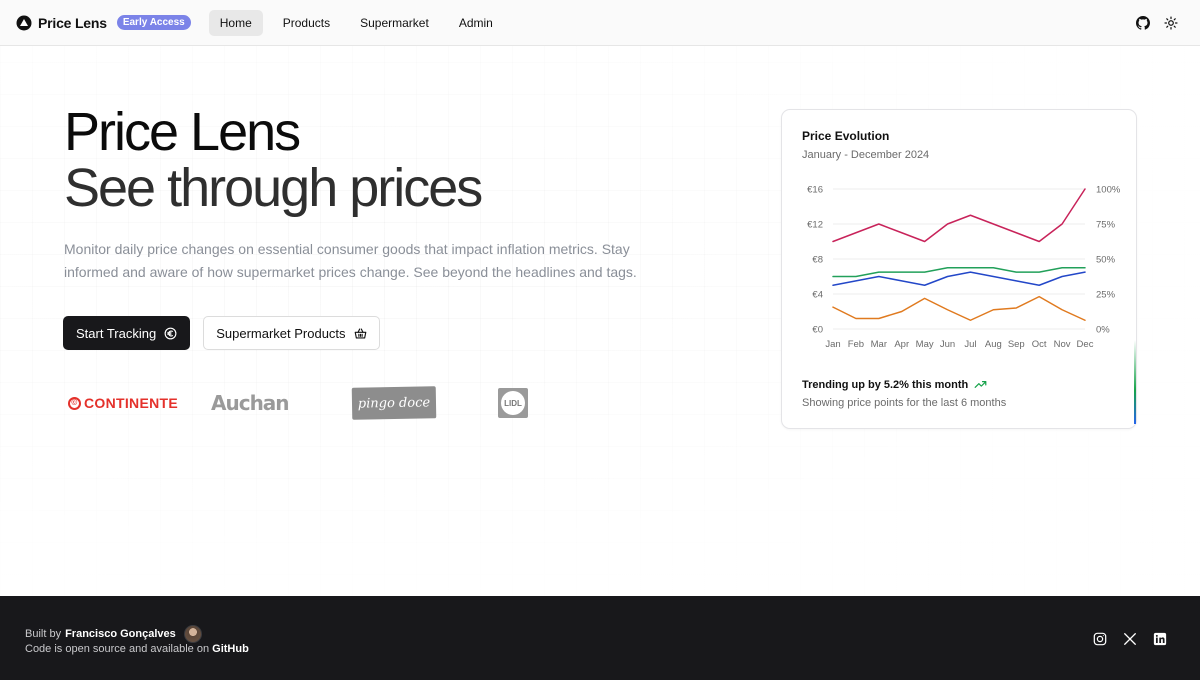  I want to click on x-tick-label: Nov, so click(1062, 344).